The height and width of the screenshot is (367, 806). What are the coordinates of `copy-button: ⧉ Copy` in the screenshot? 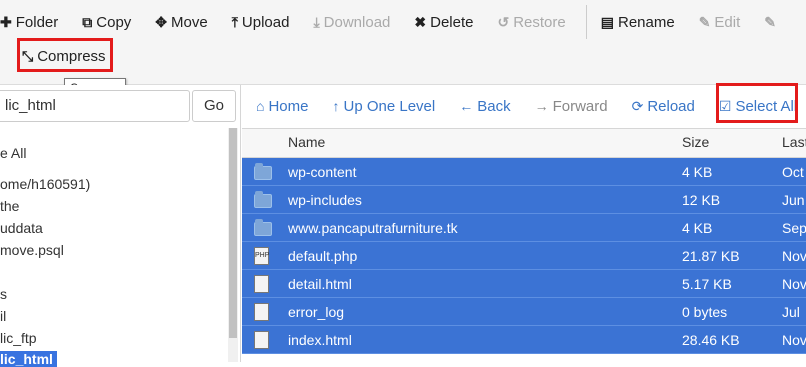 It's located at (111, 22).